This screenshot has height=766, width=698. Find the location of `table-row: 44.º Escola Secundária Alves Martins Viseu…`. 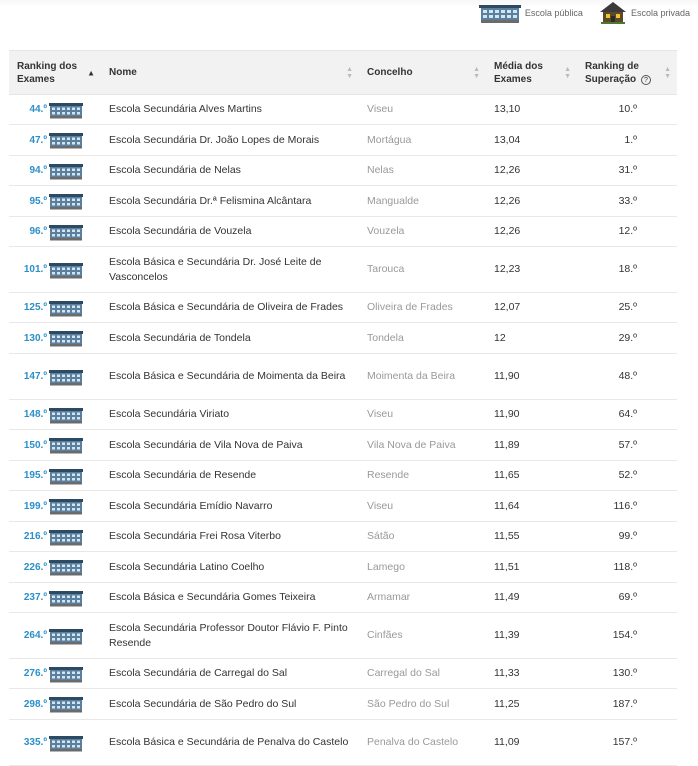

table-row: 44.º Escola Secundária Alves Martins Viseu… is located at coordinates (343, 109).